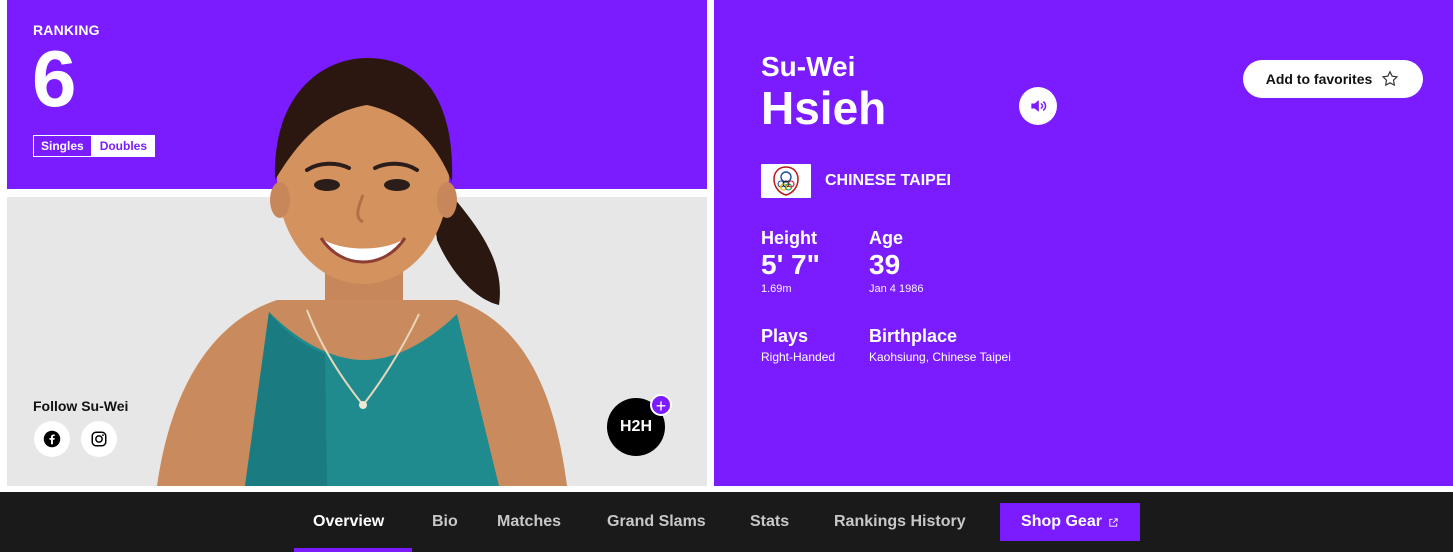  What do you see at coordinates (808, 66) in the screenshot?
I see `player-first-name: Su-Wei` at bounding box center [808, 66].